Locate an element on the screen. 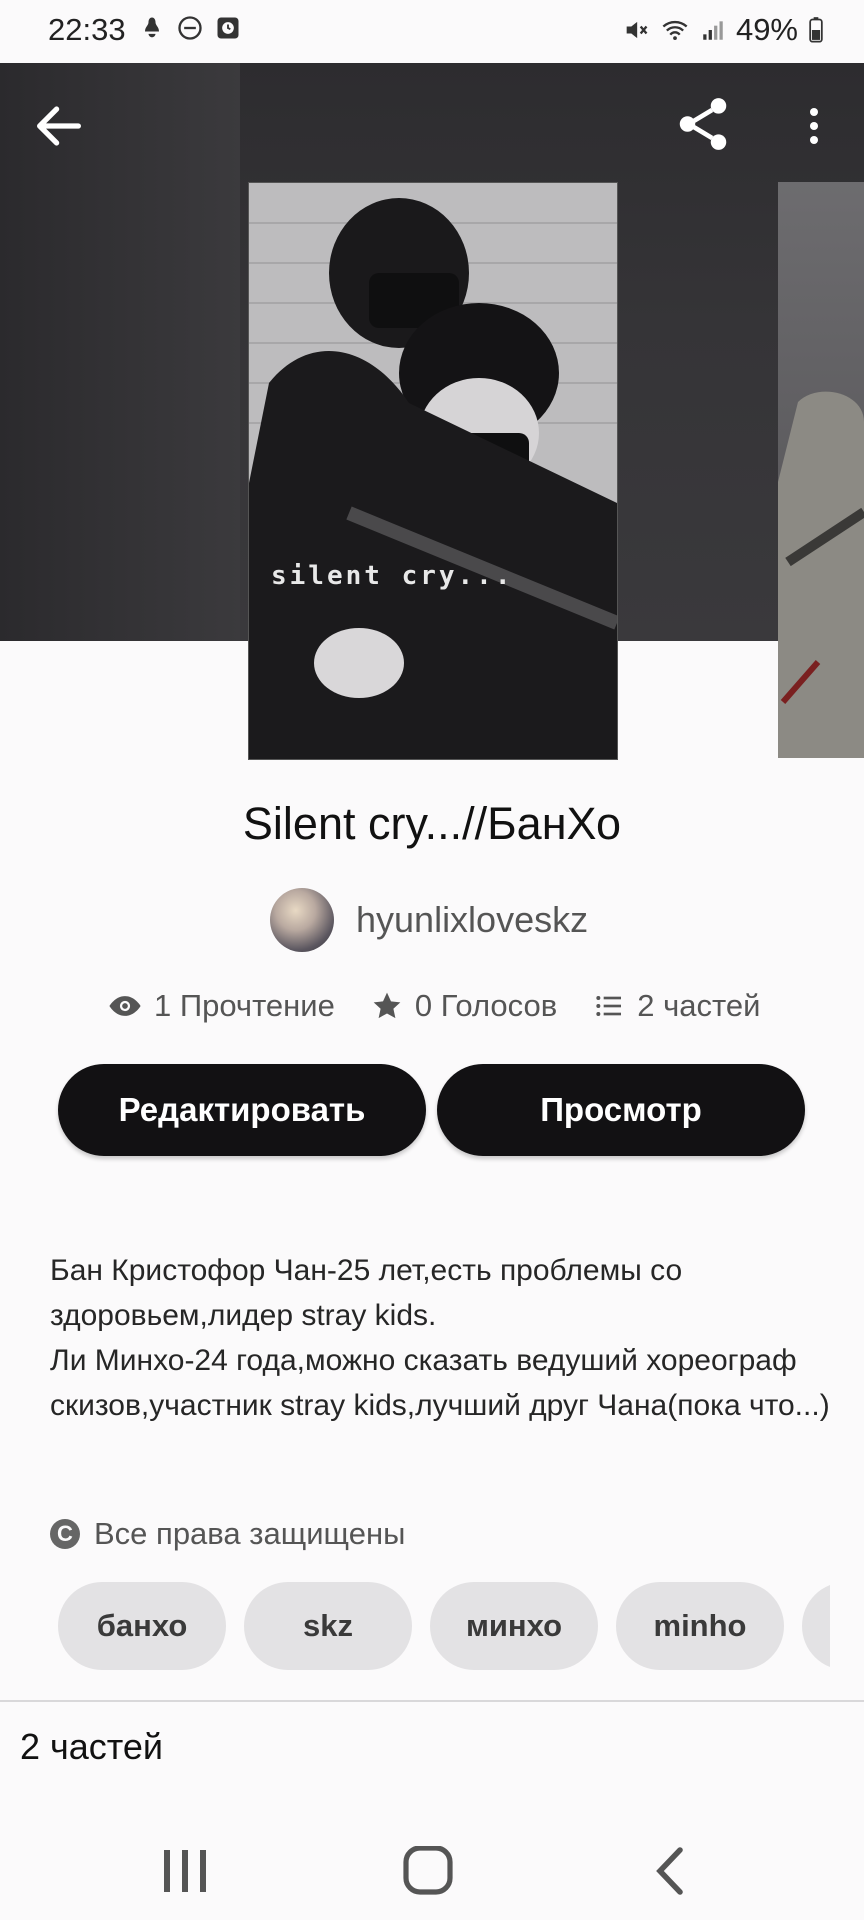  tag-list: банхо skz минхо minho is located at coordinates (444, 1626).